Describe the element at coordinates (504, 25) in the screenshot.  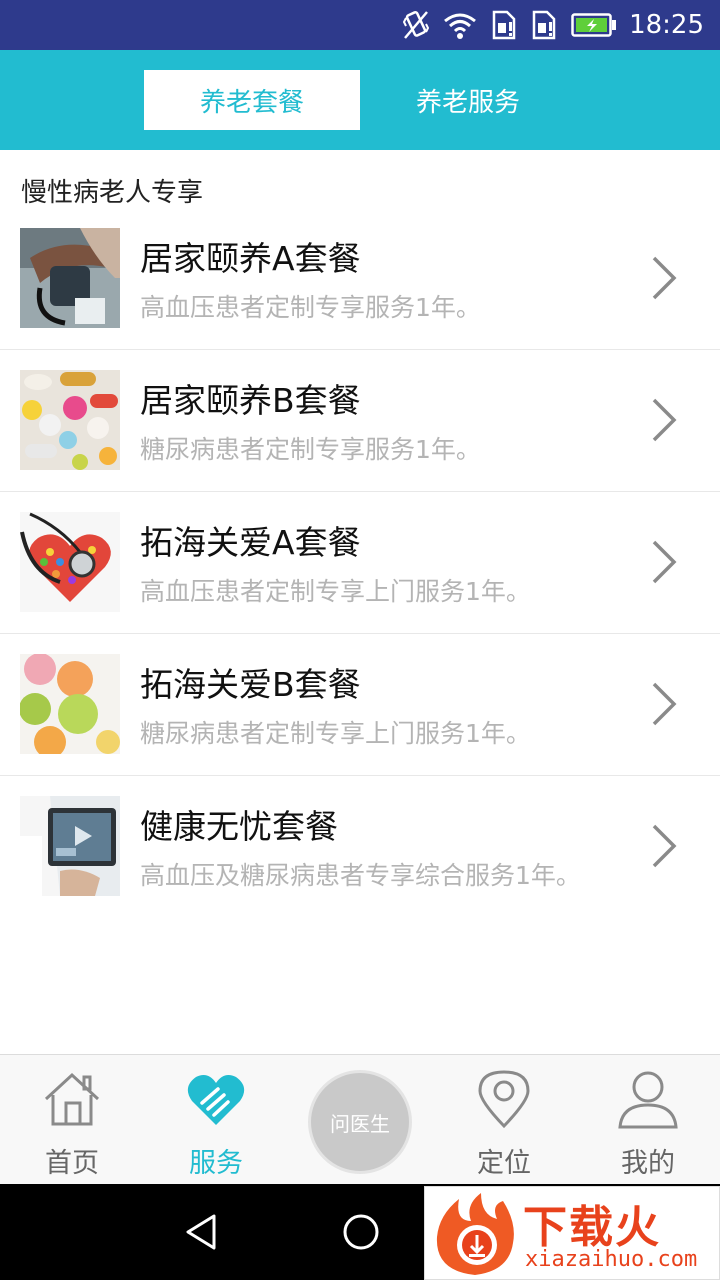
I see `sim1-alert-icon` at that location.